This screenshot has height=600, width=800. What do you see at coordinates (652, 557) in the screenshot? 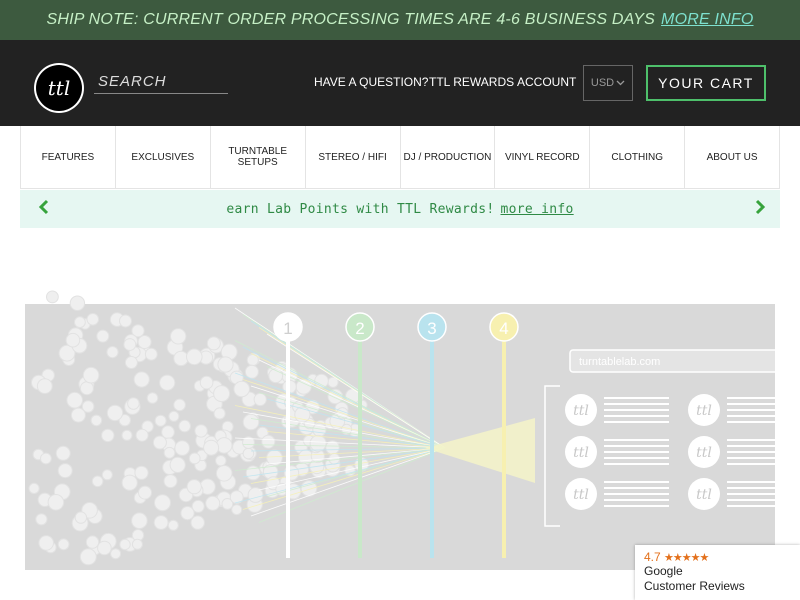
I see `rating-value: 4.7` at bounding box center [652, 557].